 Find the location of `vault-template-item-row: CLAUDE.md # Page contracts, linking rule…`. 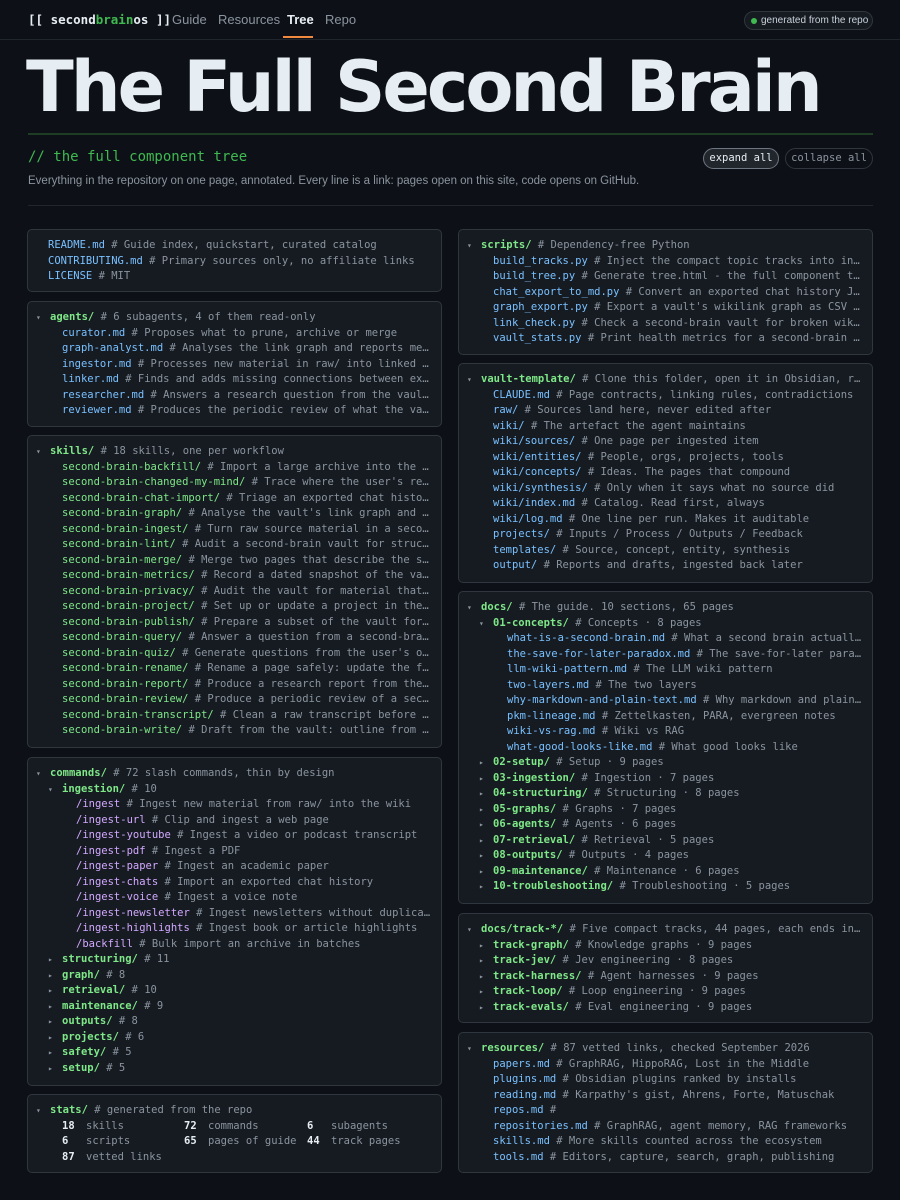

vault-template-item-row: CLAUDE.md # Page contracts, linking rule… is located at coordinates (678, 396).